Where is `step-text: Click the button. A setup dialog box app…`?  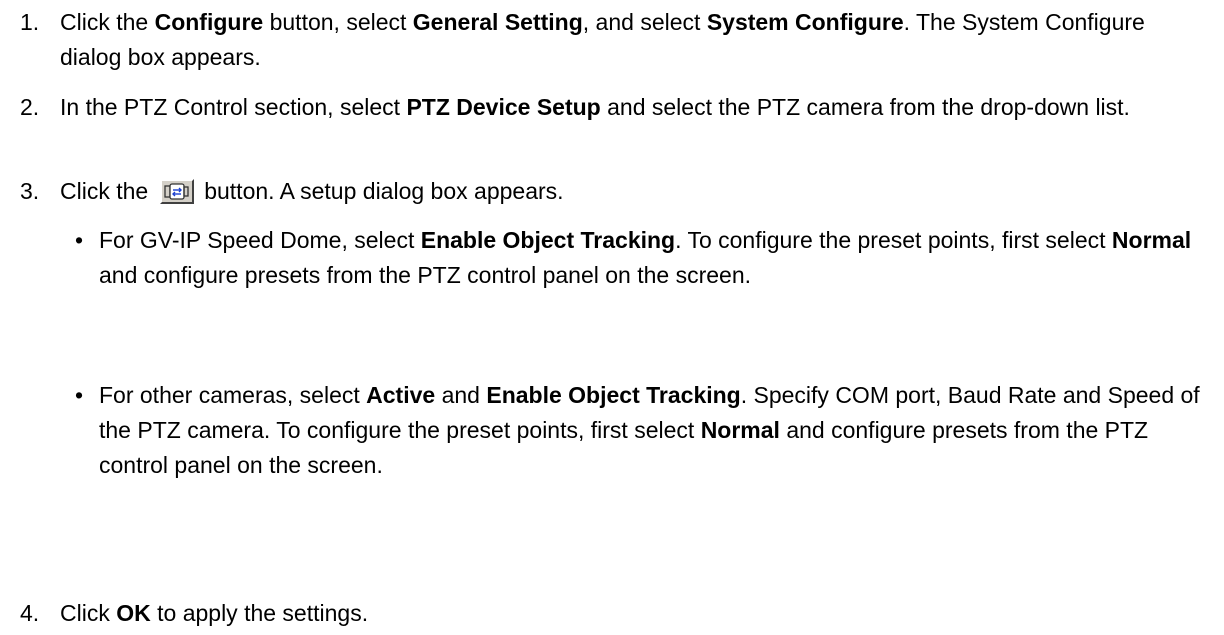
step-text: Click the button. A setup dialog box app… is located at coordinates (635, 191).